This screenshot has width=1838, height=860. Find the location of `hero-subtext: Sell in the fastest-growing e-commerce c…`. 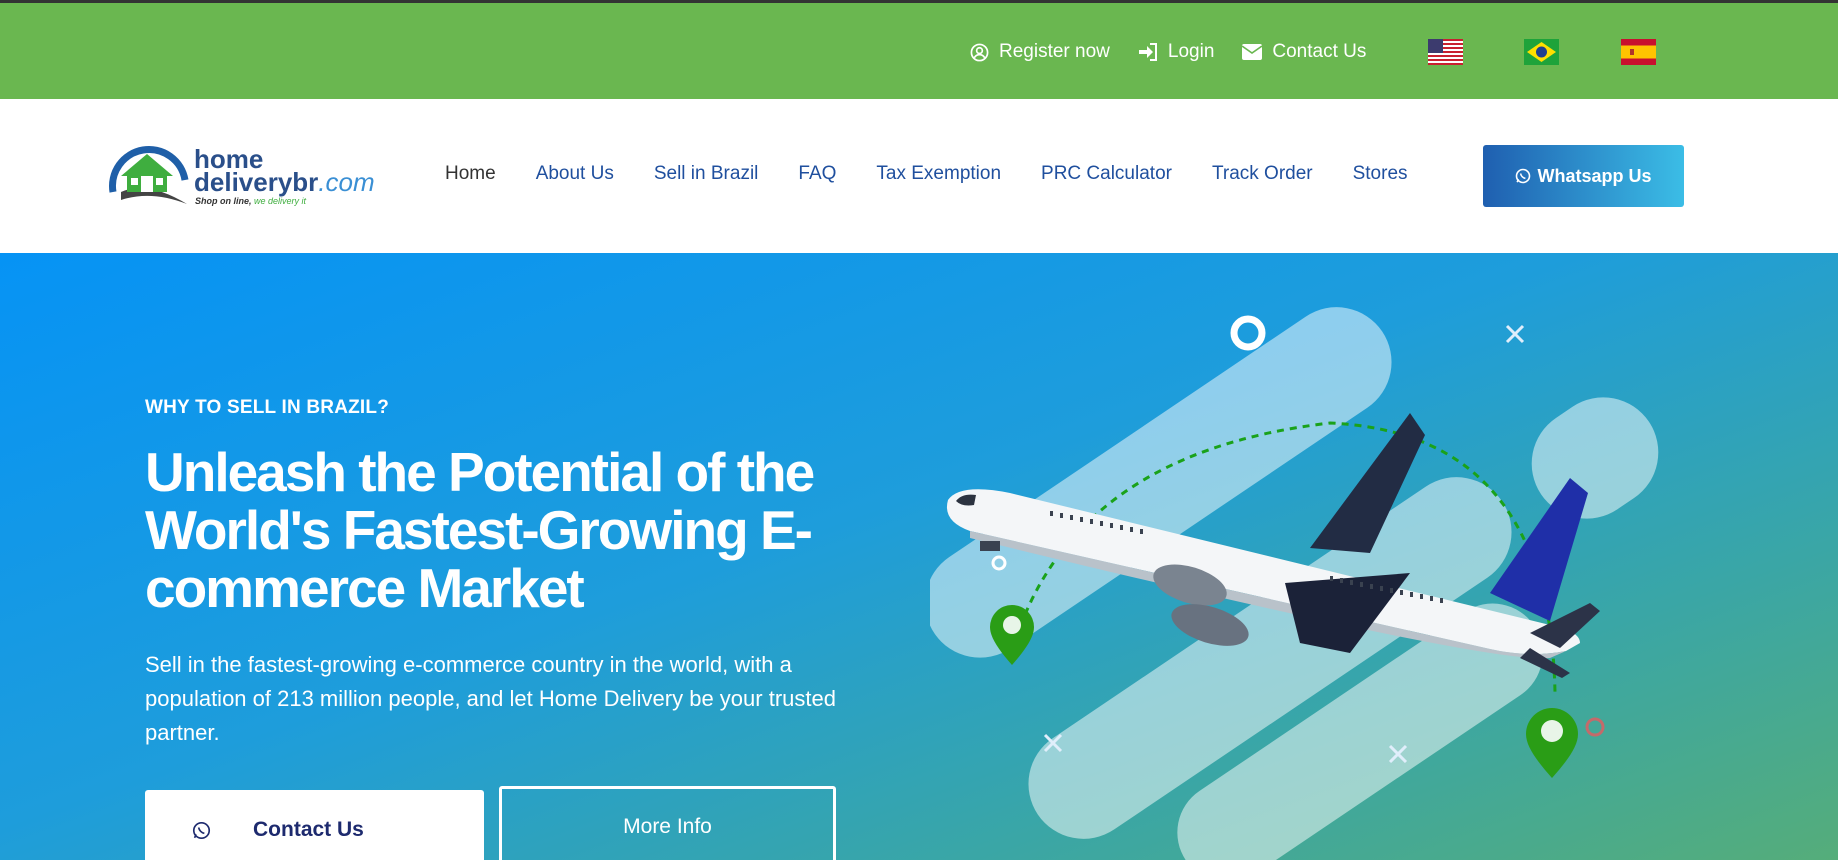

hero-subtext: Sell in the fastest-growing e-commerce c… is located at coordinates (490, 698).